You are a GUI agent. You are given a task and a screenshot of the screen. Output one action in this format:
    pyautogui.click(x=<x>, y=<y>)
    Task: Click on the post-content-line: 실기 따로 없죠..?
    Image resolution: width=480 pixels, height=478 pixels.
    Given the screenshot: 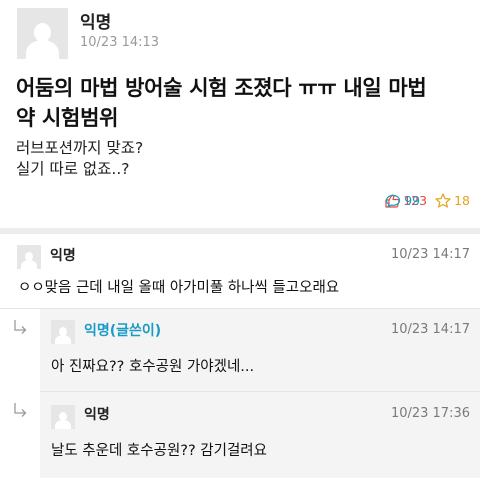 What is the action you would take?
    pyautogui.click(x=73, y=169)
    